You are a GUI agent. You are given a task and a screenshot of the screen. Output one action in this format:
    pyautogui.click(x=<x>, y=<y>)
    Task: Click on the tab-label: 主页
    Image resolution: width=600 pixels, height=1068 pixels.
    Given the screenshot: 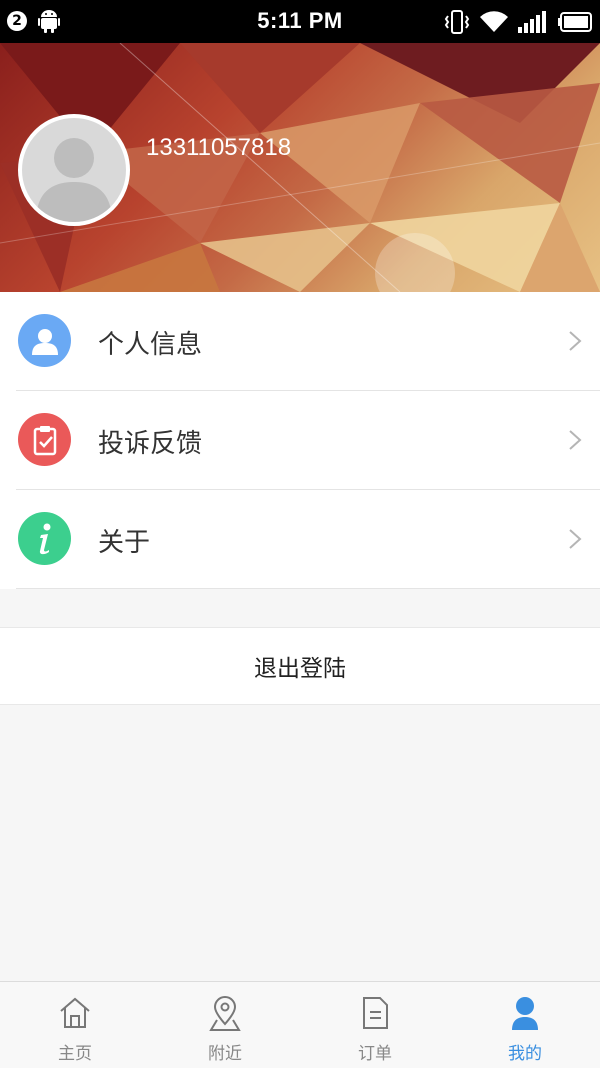 What is the action you would take?
    pyautogui.click(x=75, y=1054)
    